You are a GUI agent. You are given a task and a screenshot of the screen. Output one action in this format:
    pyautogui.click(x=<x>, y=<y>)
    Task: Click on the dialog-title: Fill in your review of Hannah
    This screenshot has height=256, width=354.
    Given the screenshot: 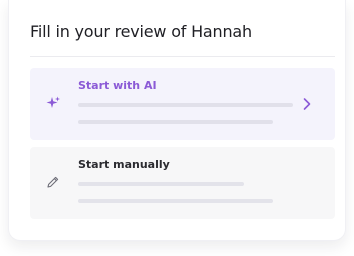 What is the action you would take?
    pyautogui.click(x=141, y=31)
    